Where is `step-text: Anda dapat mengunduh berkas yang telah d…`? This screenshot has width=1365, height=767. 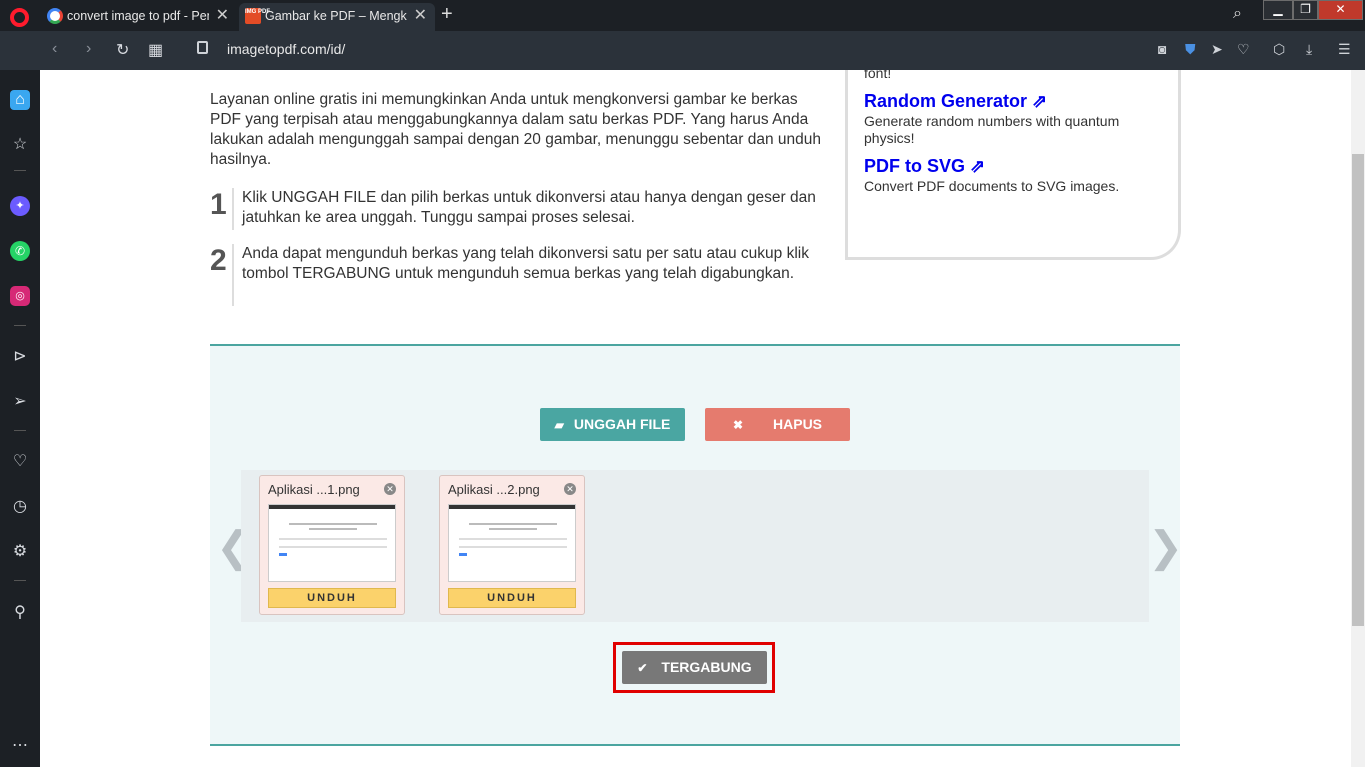
step-text: Anda dapat mengunduh berkas yang telah d… is located at coordinates (525, 263).